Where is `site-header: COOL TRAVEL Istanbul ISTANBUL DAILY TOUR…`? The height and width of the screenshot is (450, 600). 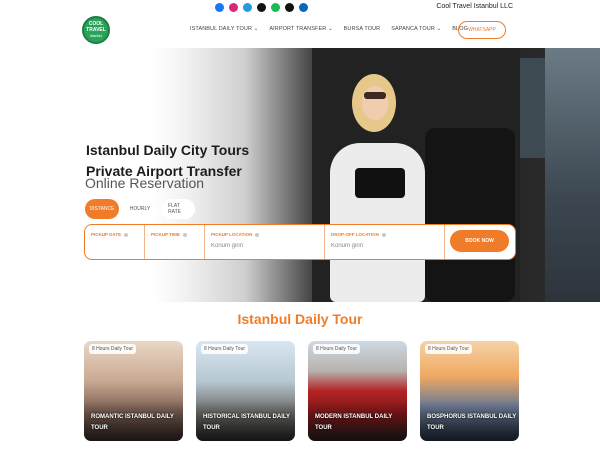
site-header: COOL TRAVEL Istanbul ISTANBUL DAILY TOUR… is located at coordinates (300, 31).